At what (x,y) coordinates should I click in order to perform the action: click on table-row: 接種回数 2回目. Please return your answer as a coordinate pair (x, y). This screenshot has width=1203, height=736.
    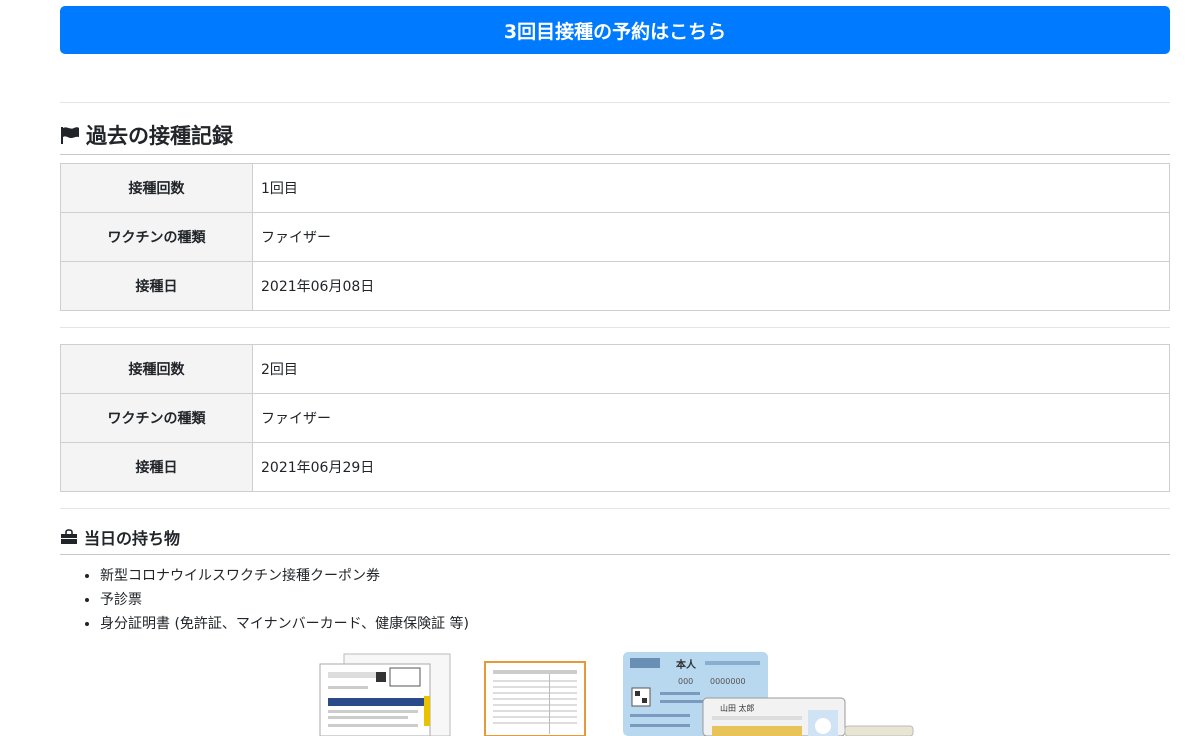
    Looking at the image, I should click on (615, 369).